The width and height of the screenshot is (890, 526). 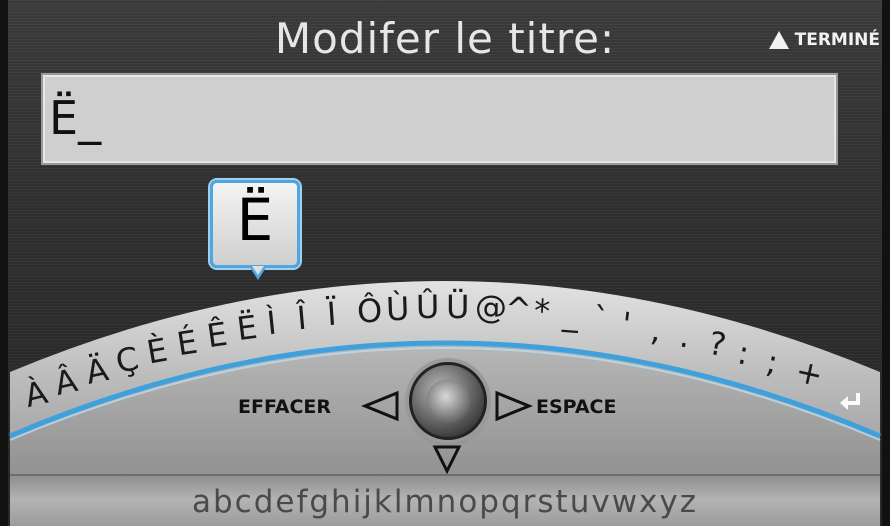 I want to click on selected-char-glyph: Ë, so click(x=255, y=220).